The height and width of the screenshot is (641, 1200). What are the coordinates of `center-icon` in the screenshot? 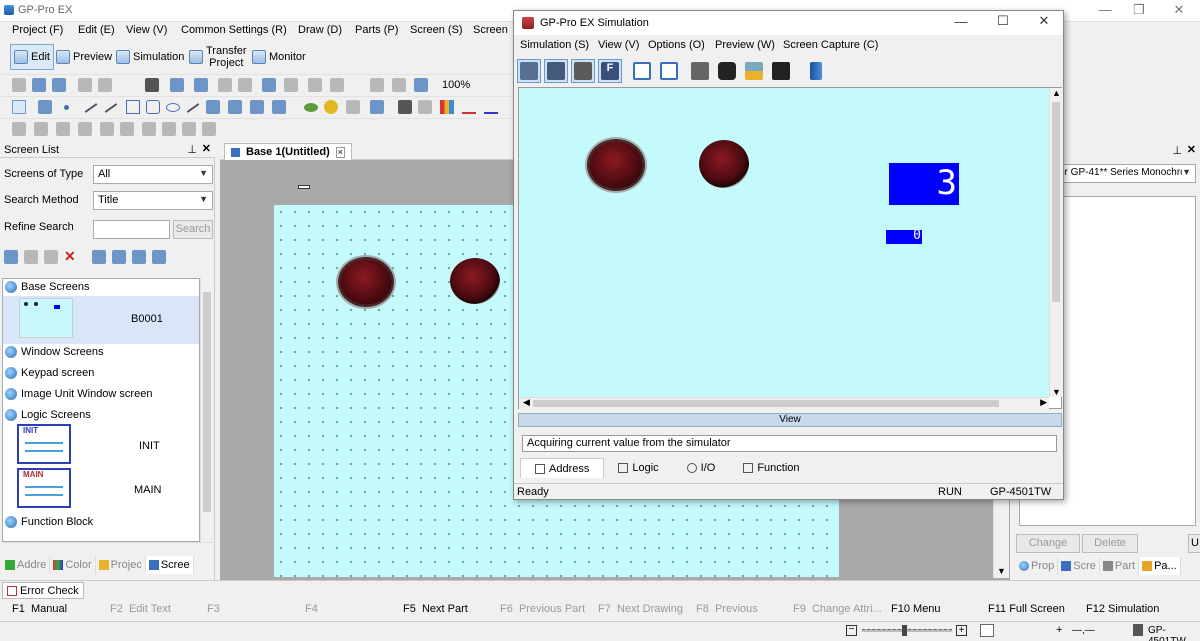 It's located at (127, 129).